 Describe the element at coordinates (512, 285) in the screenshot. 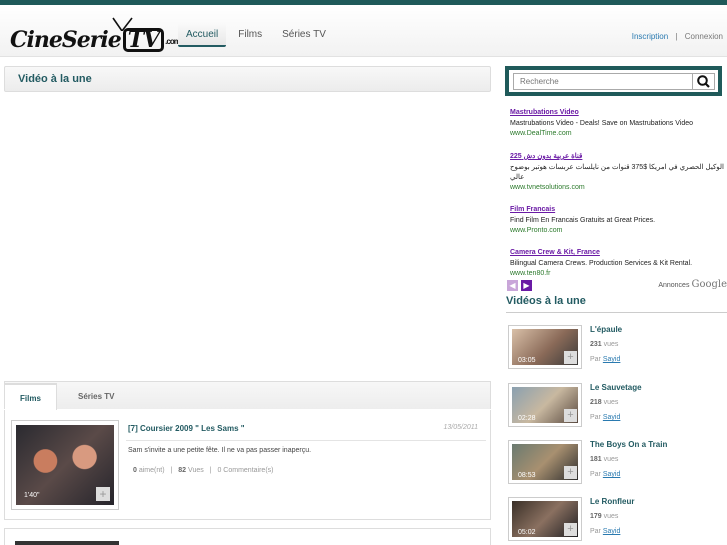

I see `ads-prev-icon: ◀` at that location.